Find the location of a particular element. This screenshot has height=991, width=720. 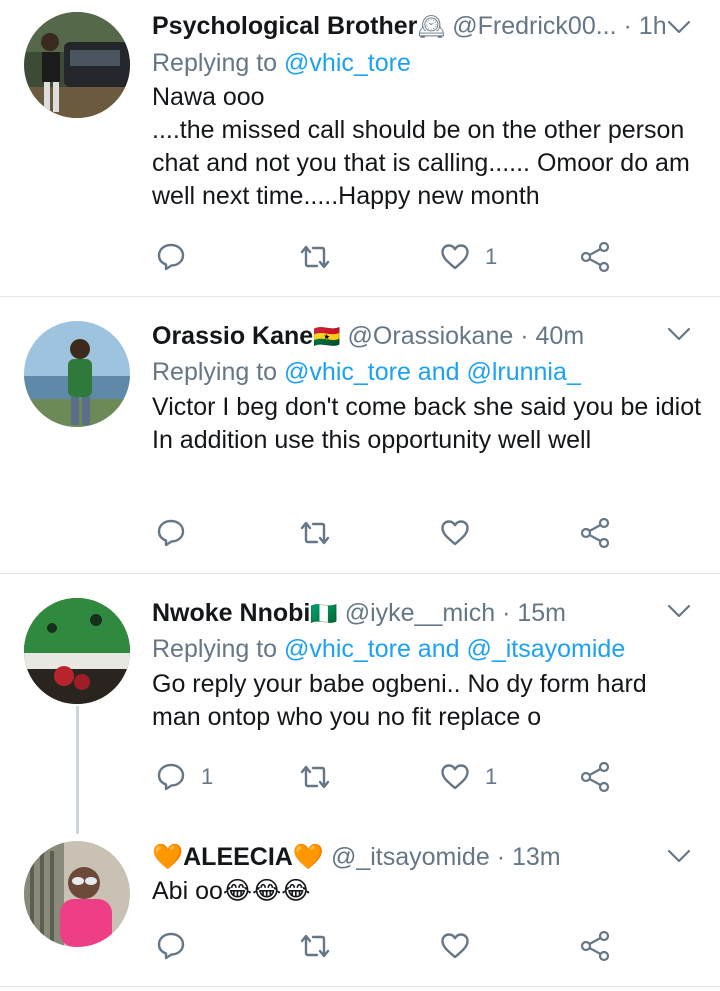

flag-nigeria-icon: 🇳🇬 is located at coordinates (324, 613).